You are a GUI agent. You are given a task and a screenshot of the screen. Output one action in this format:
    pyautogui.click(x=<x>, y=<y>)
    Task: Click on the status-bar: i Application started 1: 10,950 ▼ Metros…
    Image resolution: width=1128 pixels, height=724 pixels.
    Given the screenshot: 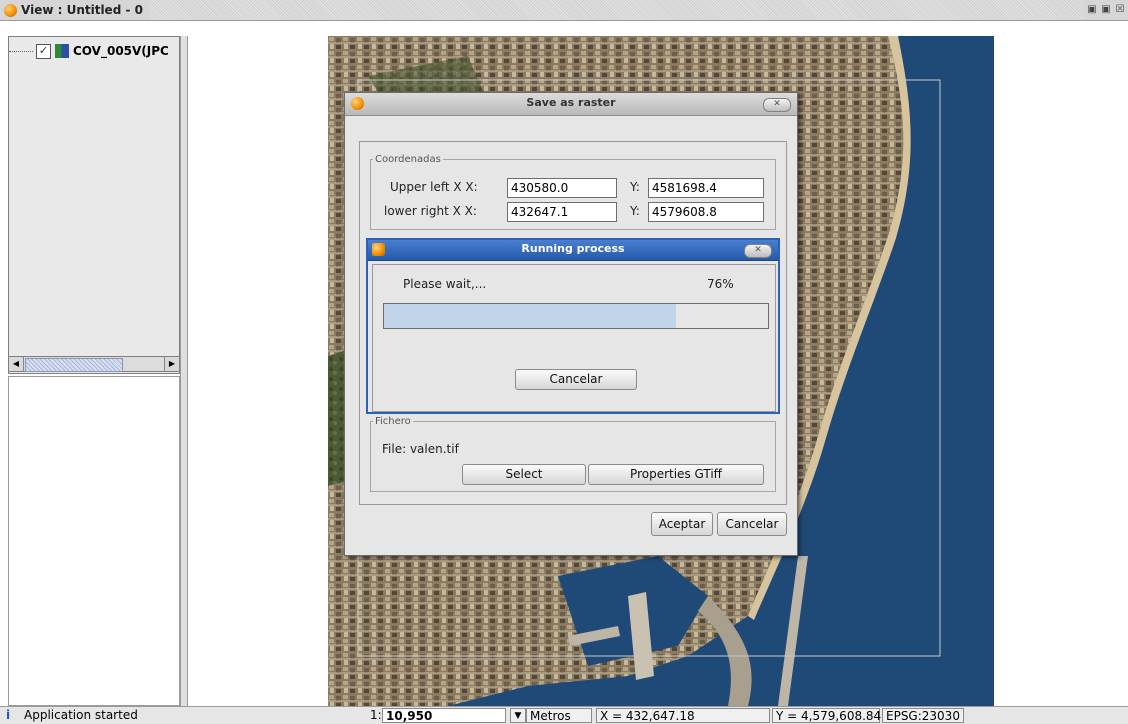 What is the action you would take?
    pyautogui.click(x=564, y=715)
    